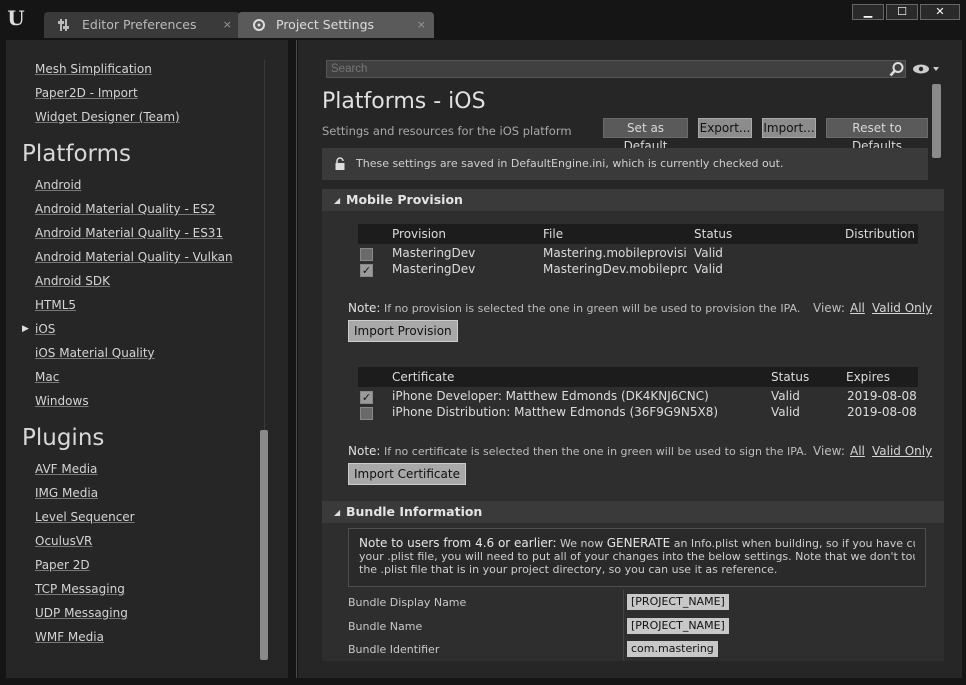  Describe the element at coordinates (423, 377) in the screenshot. I see `column-header: Certificate` at that location.